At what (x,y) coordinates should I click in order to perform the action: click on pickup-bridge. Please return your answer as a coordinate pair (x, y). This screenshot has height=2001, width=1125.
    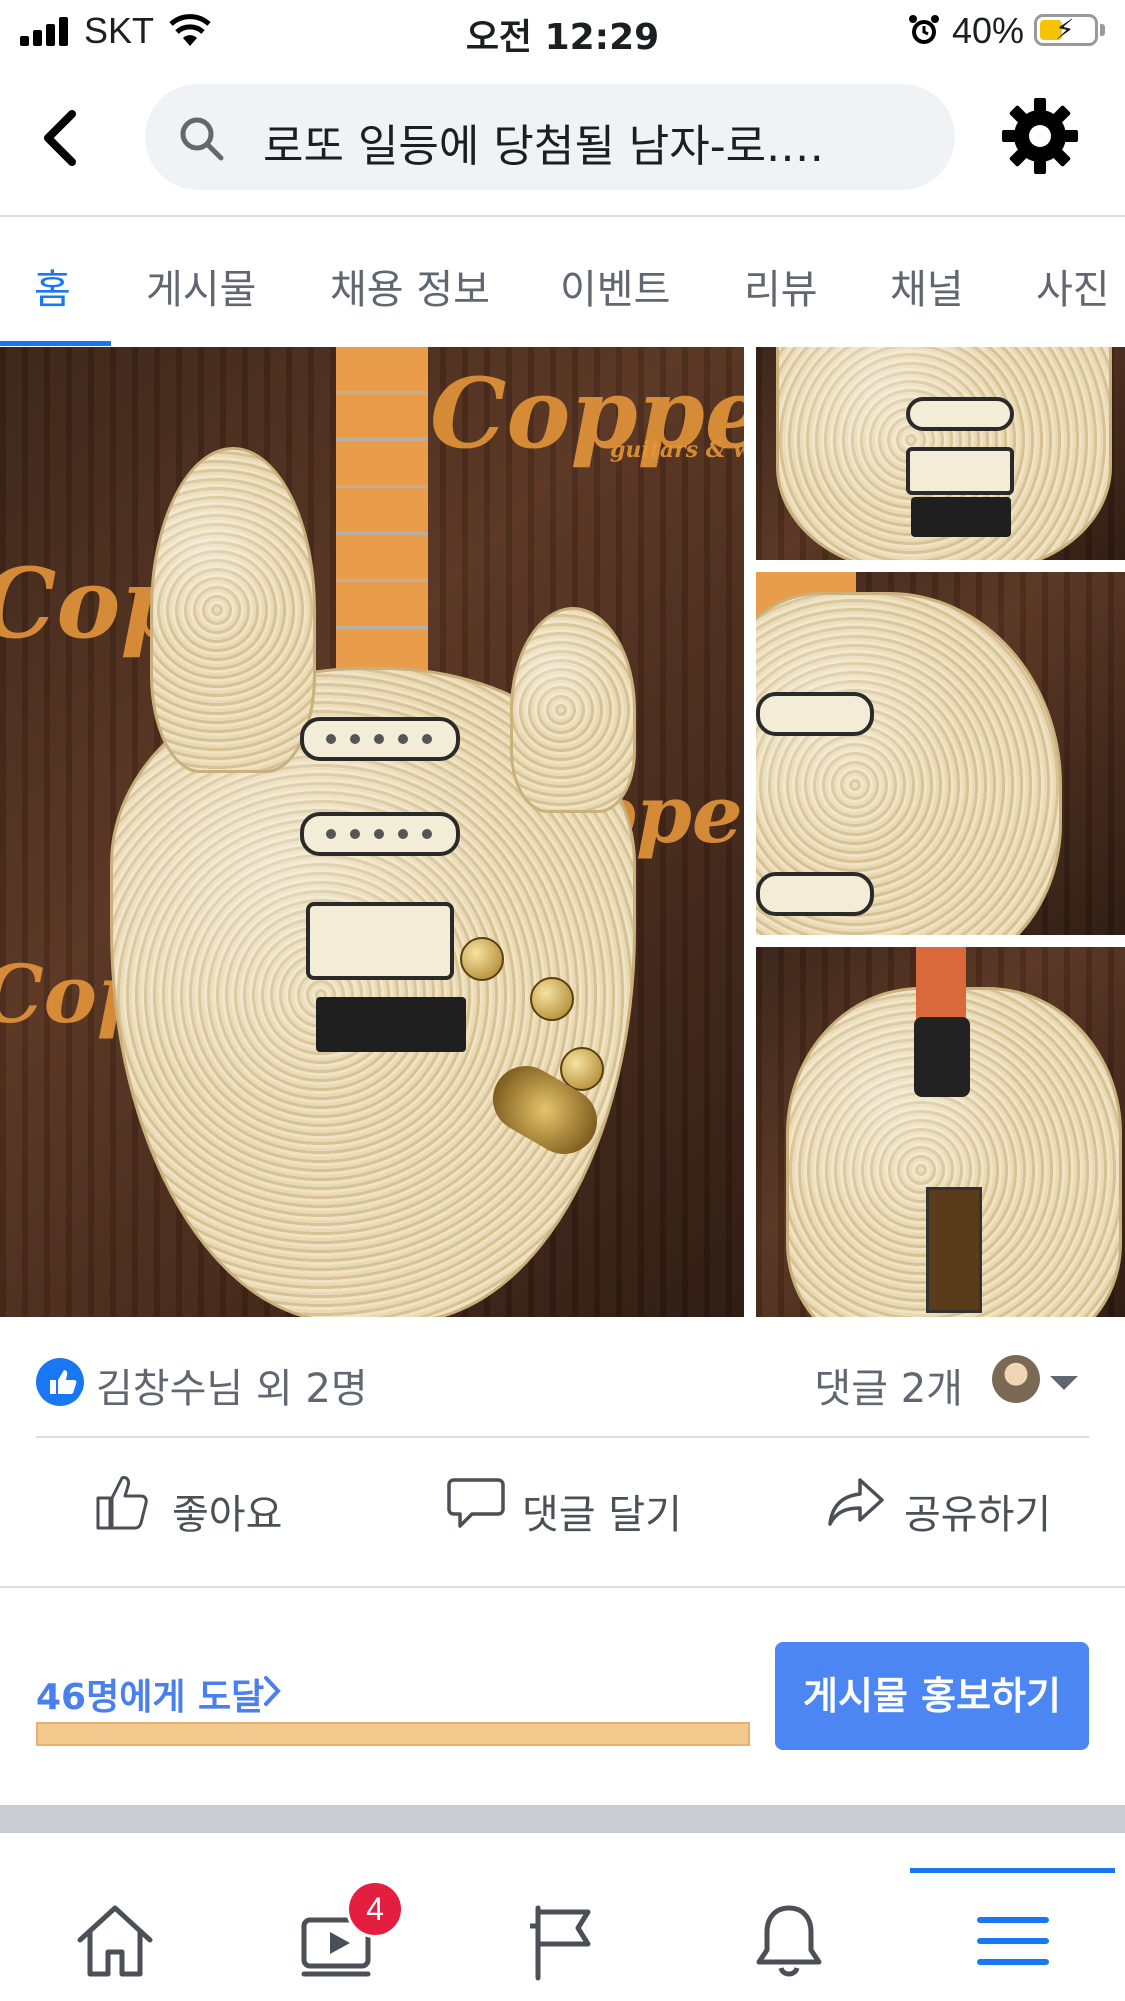
    Looking at the image, I should click on (380, 941).